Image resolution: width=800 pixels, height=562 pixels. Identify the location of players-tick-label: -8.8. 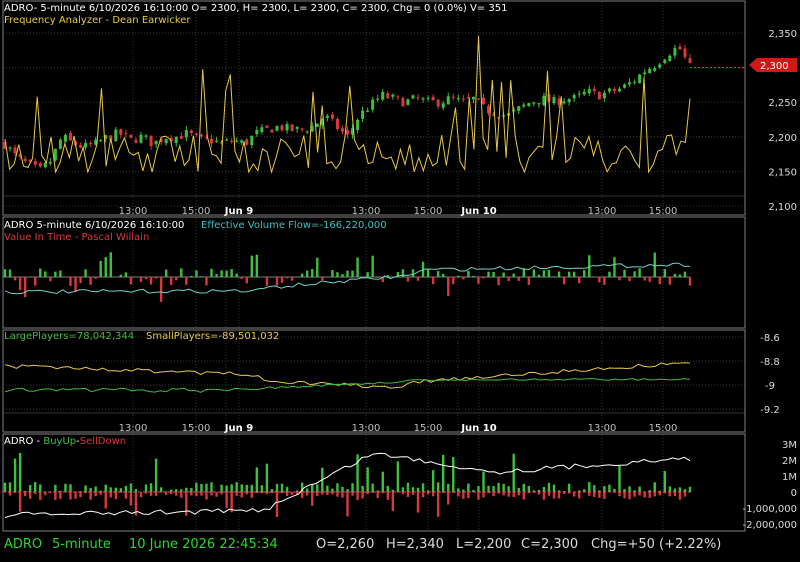
(770, 362).